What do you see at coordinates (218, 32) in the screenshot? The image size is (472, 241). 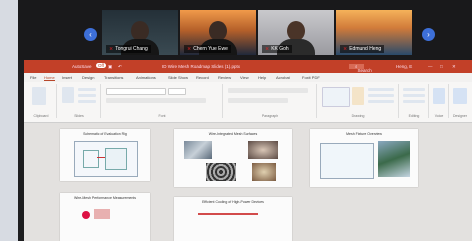 I see `participant-tile: ⨯ Chern Yue Ewe` at bounding box center [218, 32].